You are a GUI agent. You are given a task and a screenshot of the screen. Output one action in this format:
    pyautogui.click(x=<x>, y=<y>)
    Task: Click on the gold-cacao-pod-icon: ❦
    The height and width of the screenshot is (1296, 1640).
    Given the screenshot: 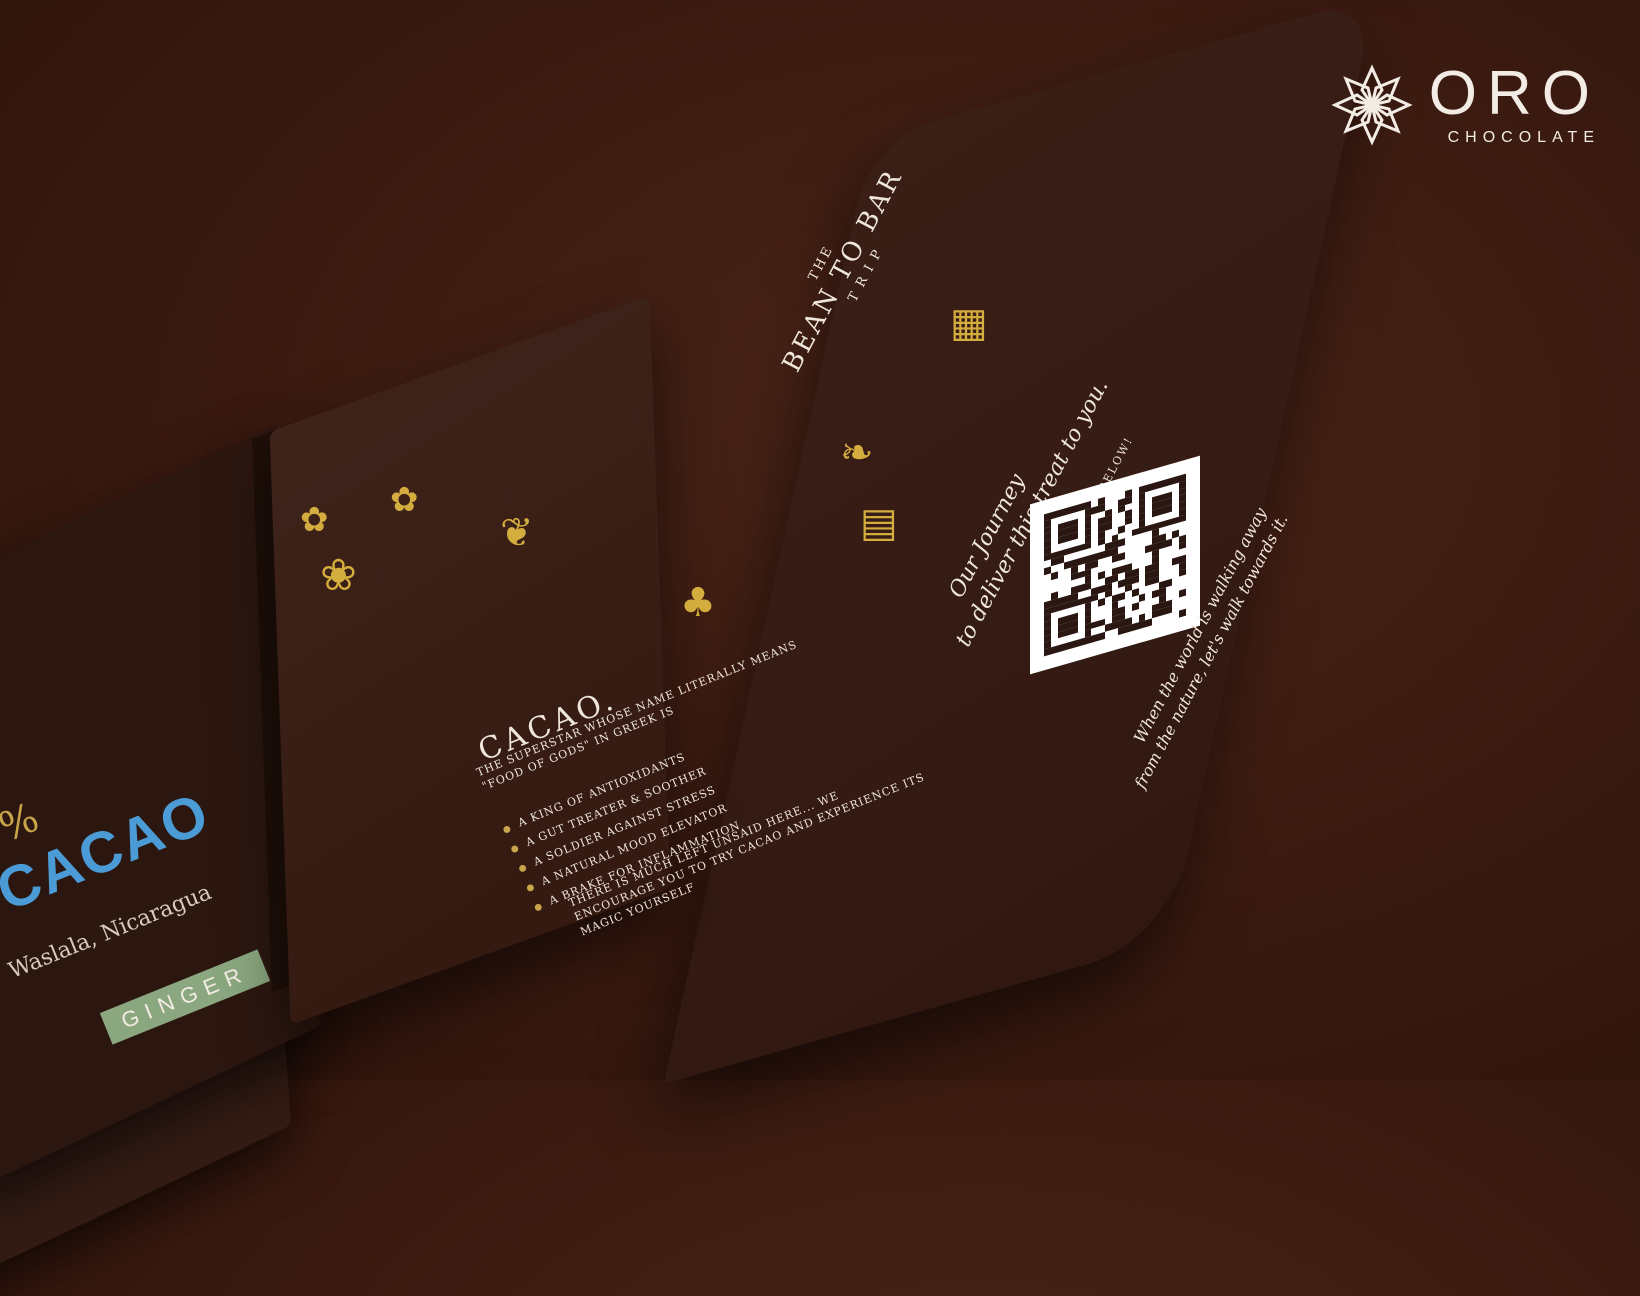 What is the action you would take?
    pyautogui.click(x=517, y=533)
    